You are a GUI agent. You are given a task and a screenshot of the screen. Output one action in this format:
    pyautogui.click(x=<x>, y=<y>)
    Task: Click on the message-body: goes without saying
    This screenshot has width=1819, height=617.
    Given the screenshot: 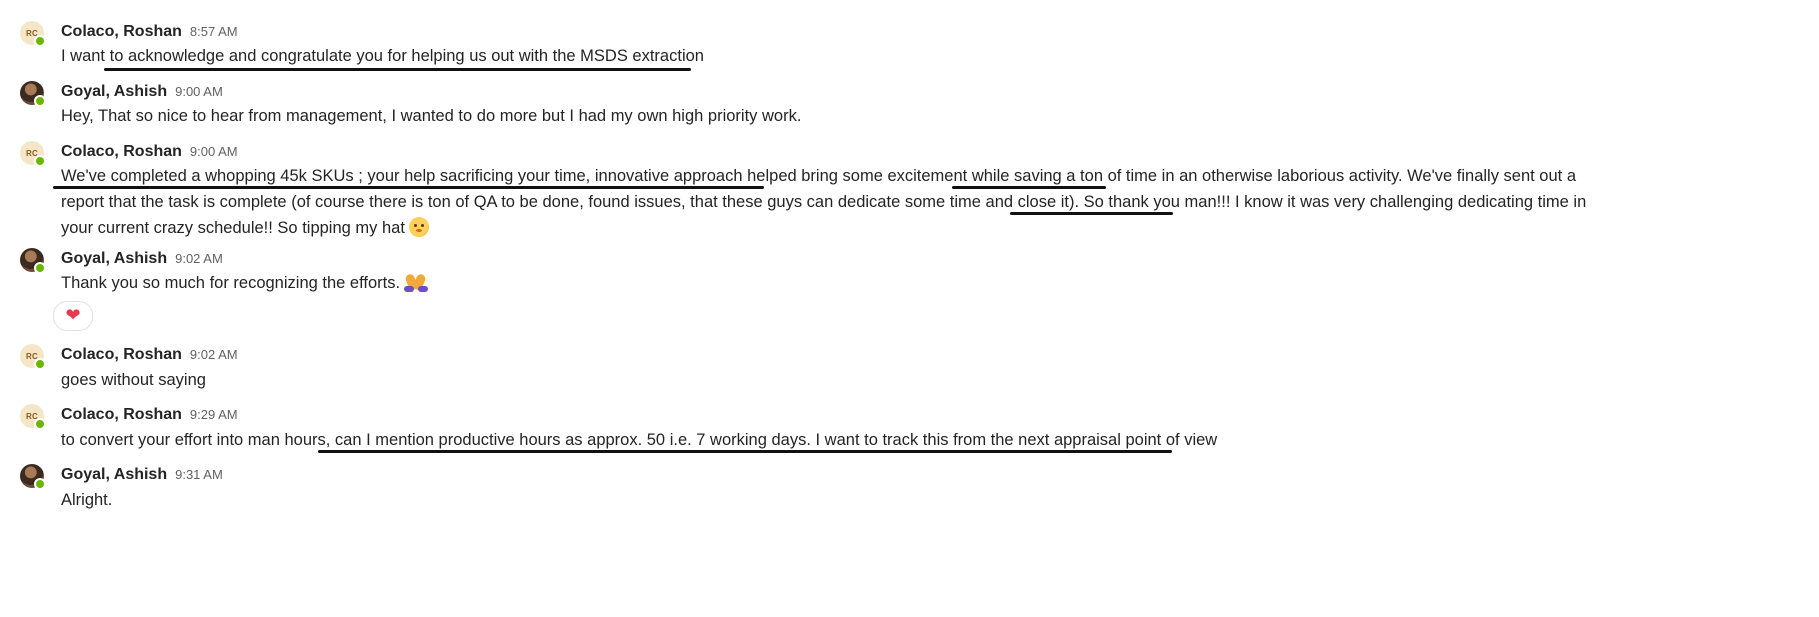 What is the action you would take?
    pyautogui.click(x=133, y=380)
    